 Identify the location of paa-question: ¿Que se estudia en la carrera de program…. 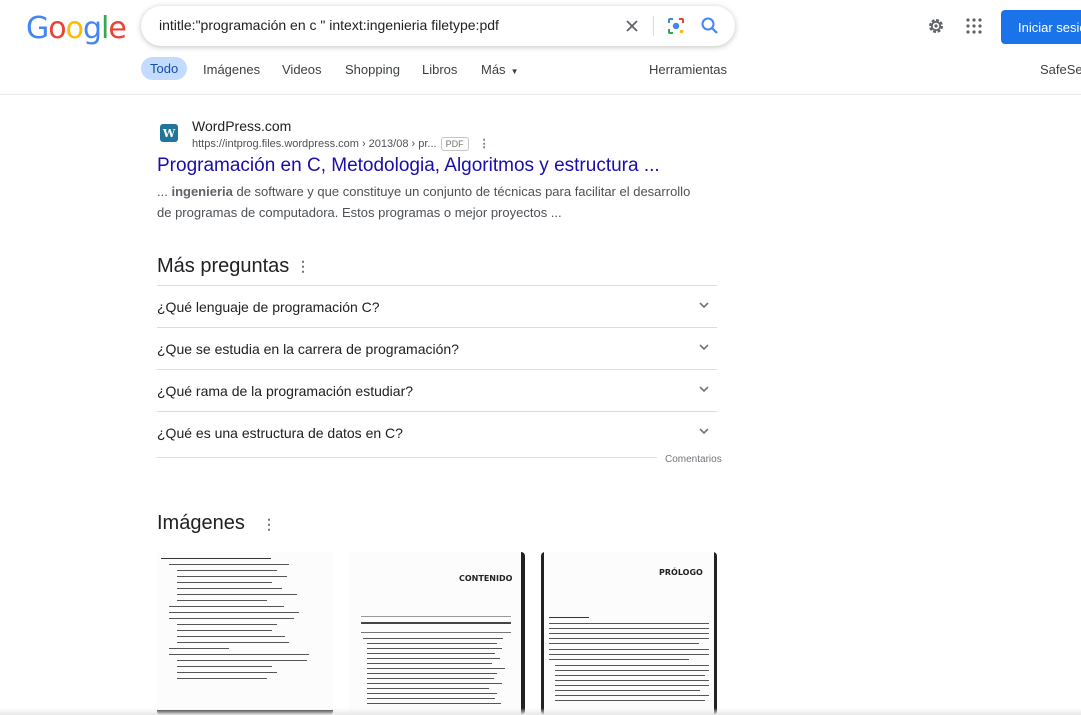
(437, 348).